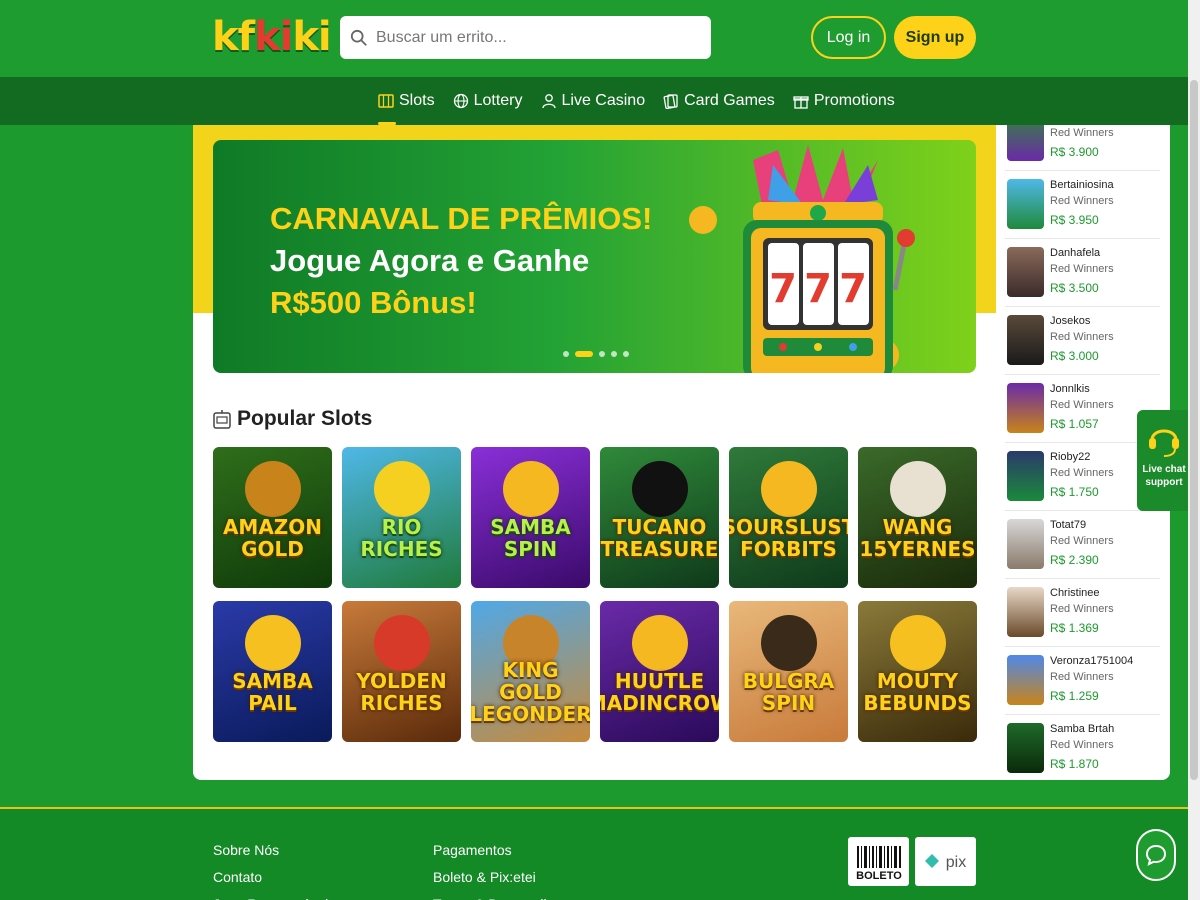  What do you see at coordinates (848, 37) in the screenshot?
I see `login-button: Log in` at bounding box center [848, 37].